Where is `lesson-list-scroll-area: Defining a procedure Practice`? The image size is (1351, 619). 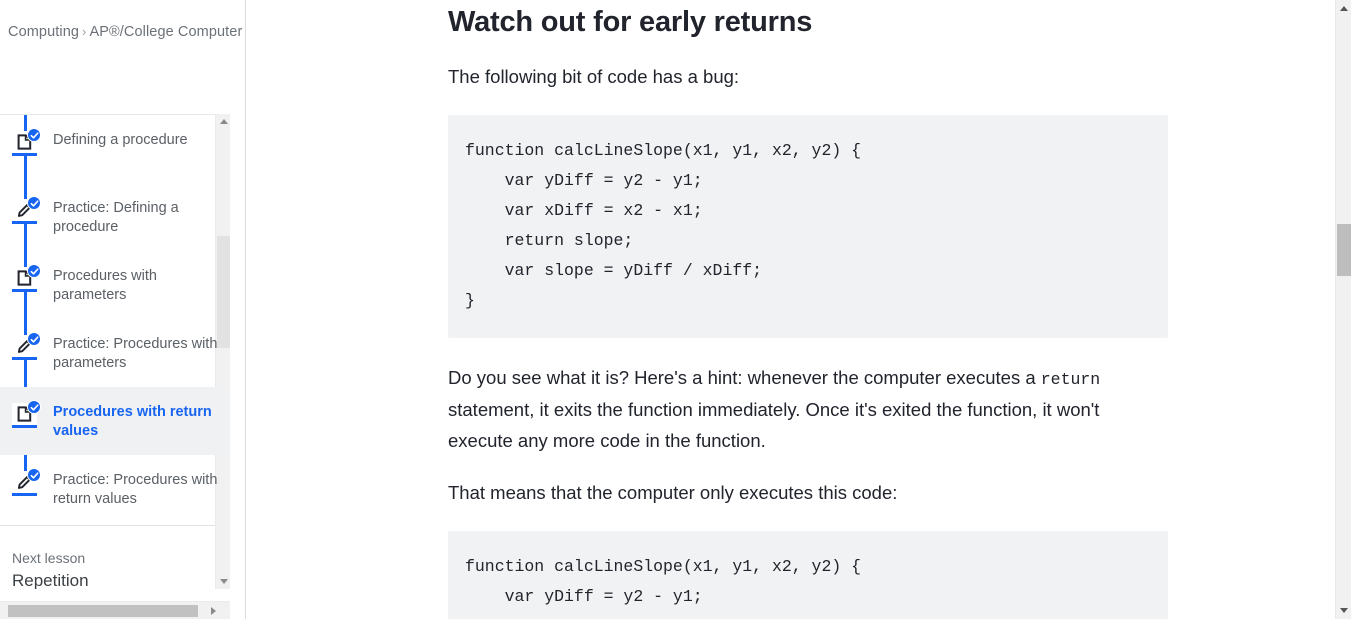 lesson-list-scroll-area: Defining a procedure Practice is located at coordinates (115, 351).